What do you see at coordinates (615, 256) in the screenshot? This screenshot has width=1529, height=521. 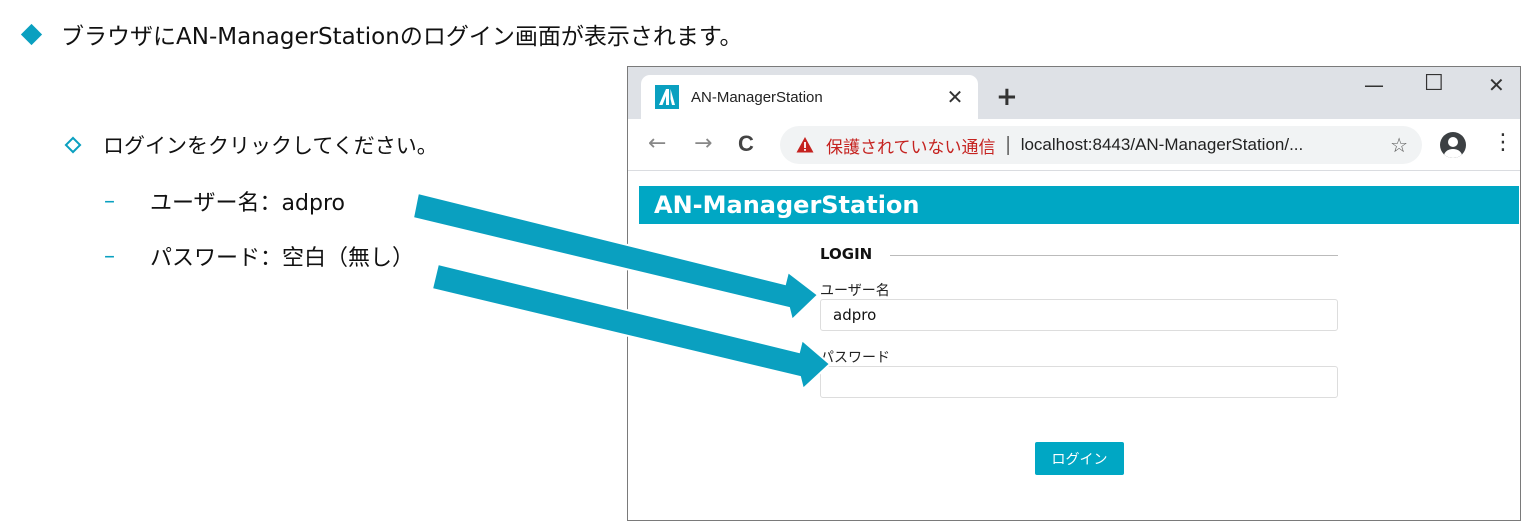 I see `arrow-pointer-icon` at bounding box center [615, 256].